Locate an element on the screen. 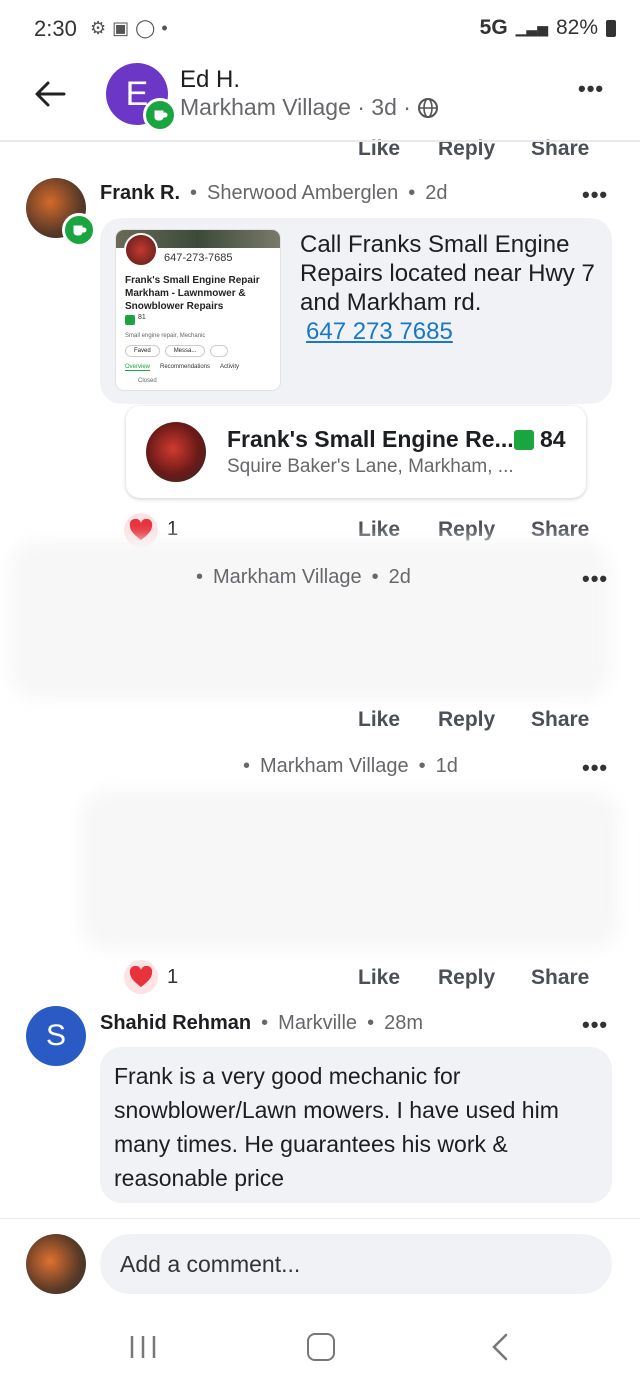 Image resolution: width=640 pixels, height=1388 pixels. business-fave-count: 84 is located at coordinates (553, 439).